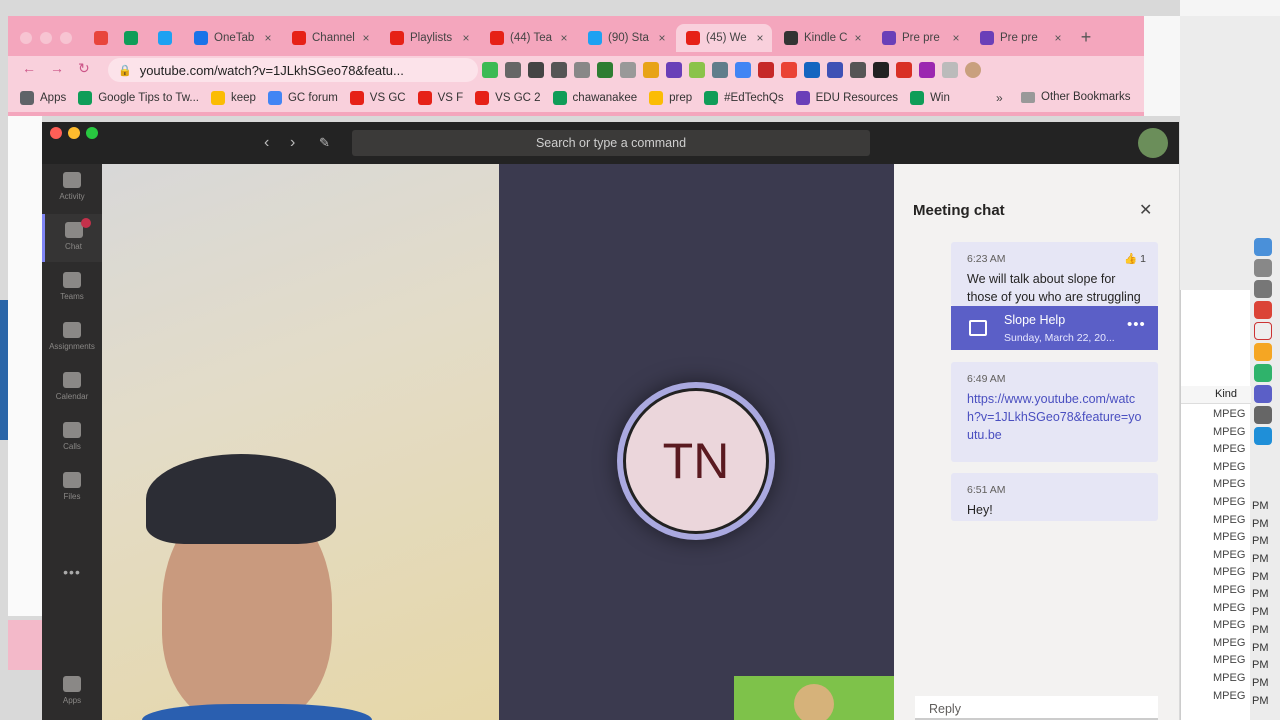  Describe the element at coordinates (822, 38) in the screenshot. I see `browser-tab: Kindle C ×` at that location.